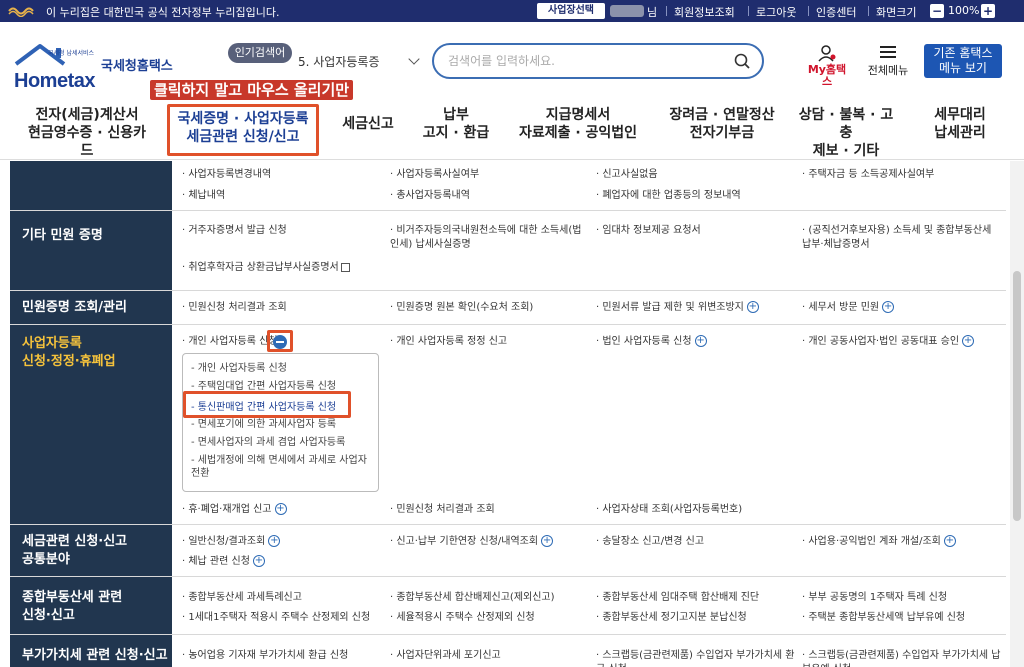 This screenshot has width=1024, height=667. Describe the element at coordinates (722, 133) in the screenshot. I see `nav-label: 전자기부금` at that location.